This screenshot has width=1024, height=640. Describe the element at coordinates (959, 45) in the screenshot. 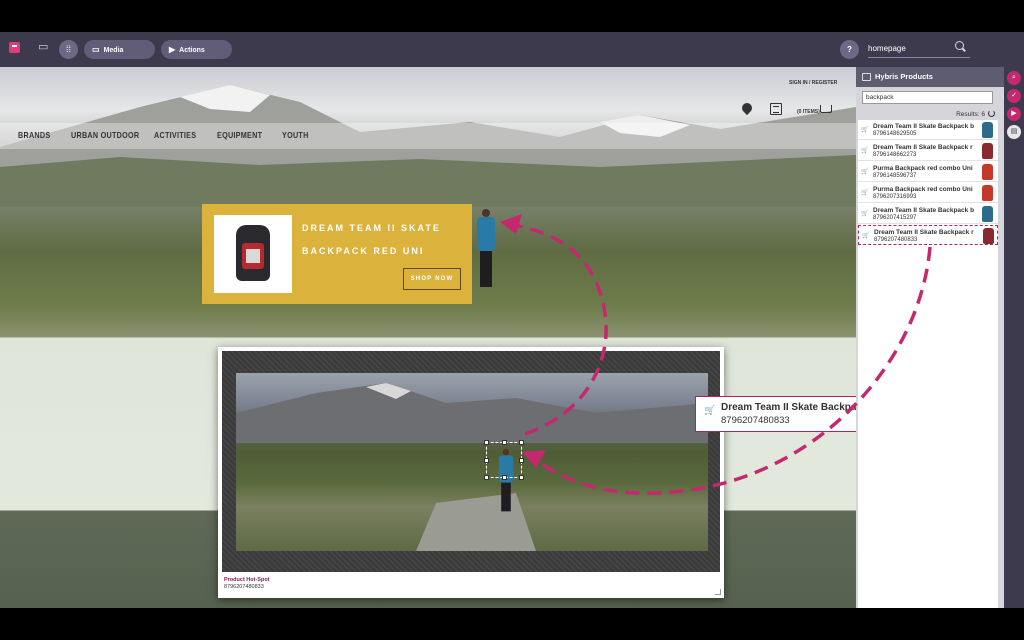

I see `search-icon` at that location.